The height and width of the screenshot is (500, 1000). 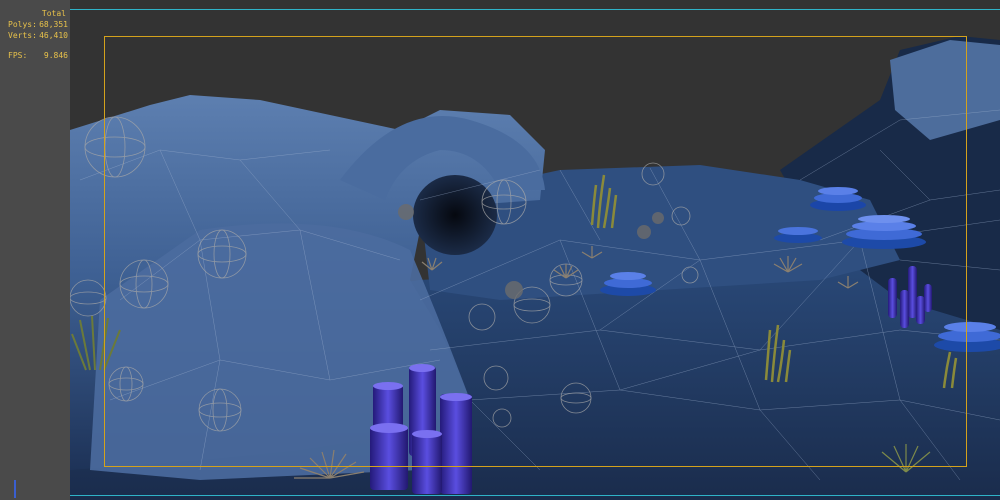 What do you see at coordinates (22, 24) in the screenshot?
I see `stat-polys-label: Polys:` at bounding box center [22, 24].